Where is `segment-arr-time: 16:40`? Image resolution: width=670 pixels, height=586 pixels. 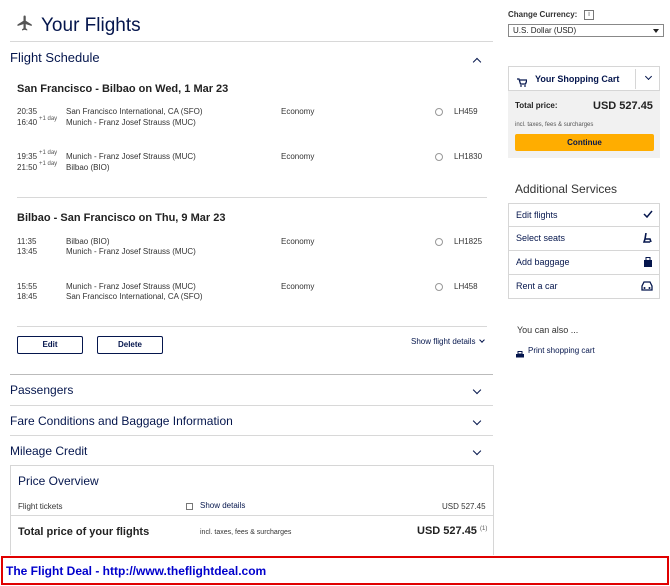
segment-arr-time: 16:40 is located at coordinates (27, 122).